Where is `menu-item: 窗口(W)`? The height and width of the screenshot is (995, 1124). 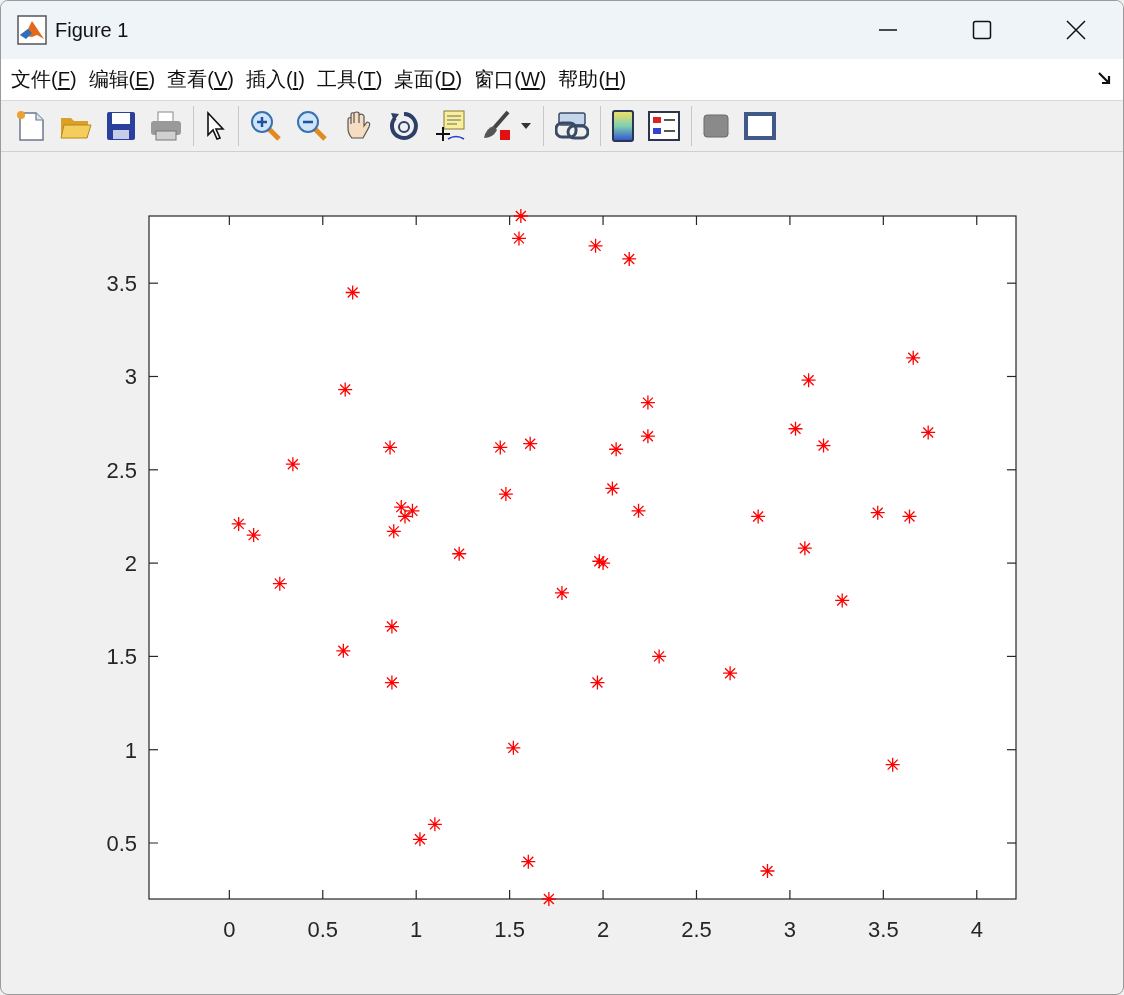 menu-item: 窗口(W) is located at coordinates (510, 79).